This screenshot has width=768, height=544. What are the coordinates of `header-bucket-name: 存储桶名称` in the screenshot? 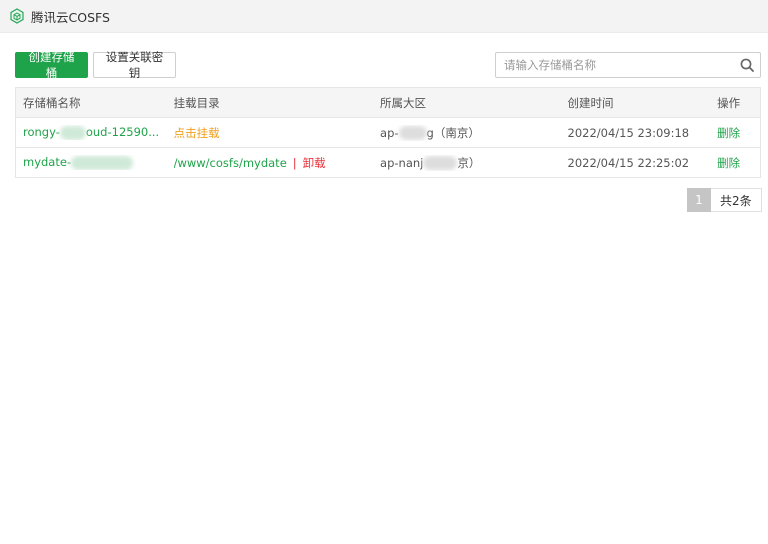 It's located at (52, 102).